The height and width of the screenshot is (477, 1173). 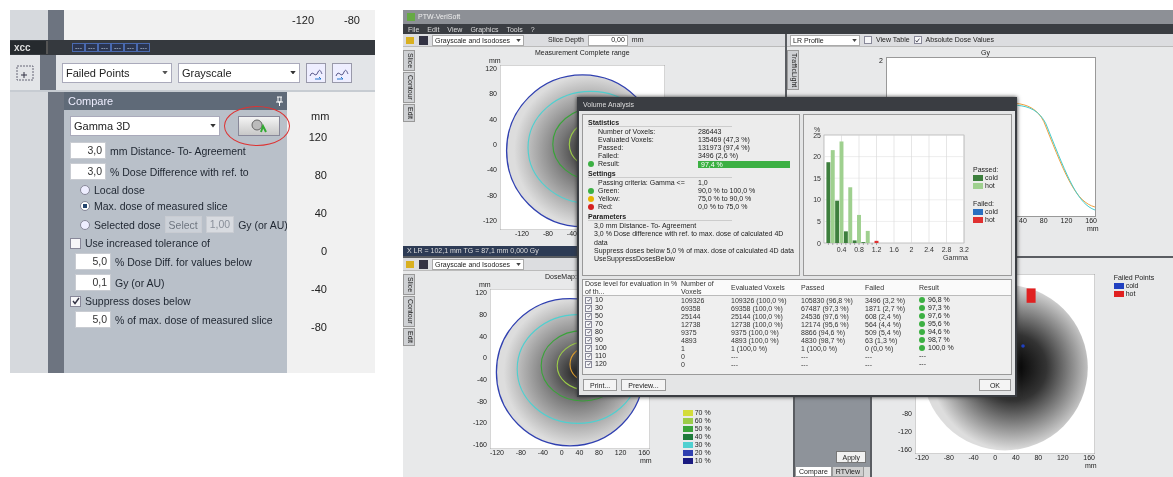 I want to click on axis-tick: 40, so click(x=320, y=212).